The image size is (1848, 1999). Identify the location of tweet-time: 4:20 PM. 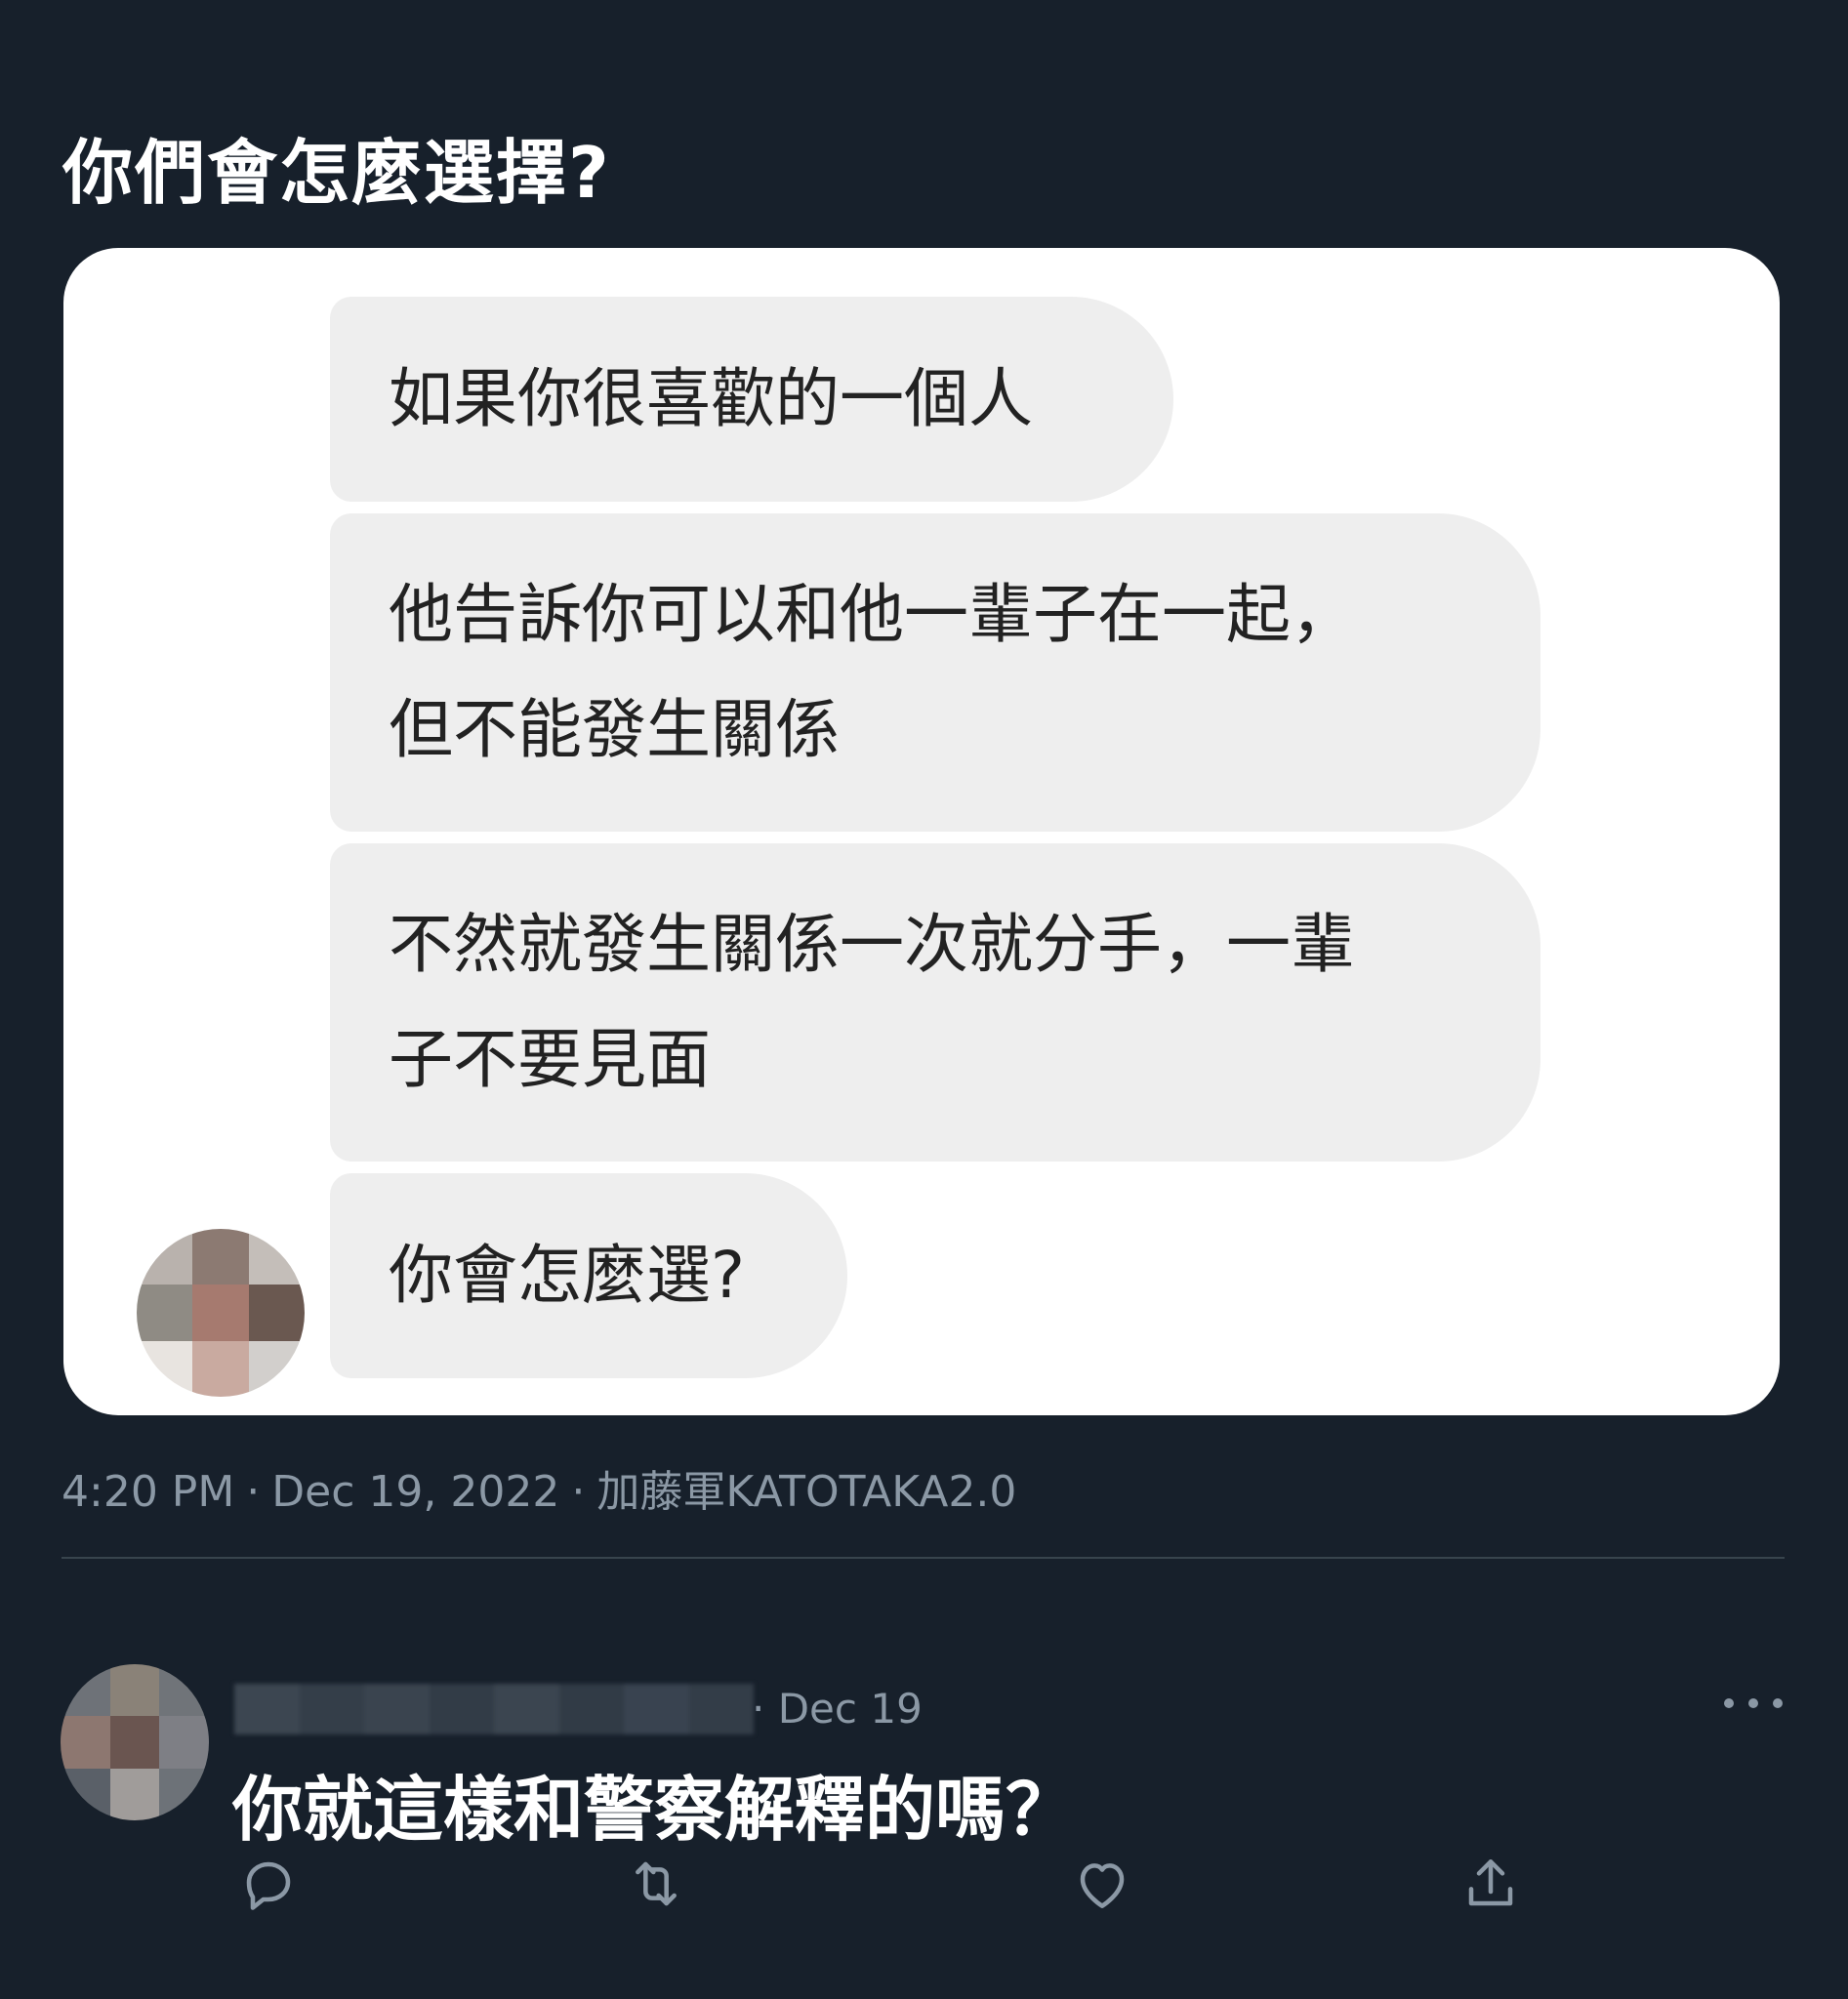
(148, 1492).